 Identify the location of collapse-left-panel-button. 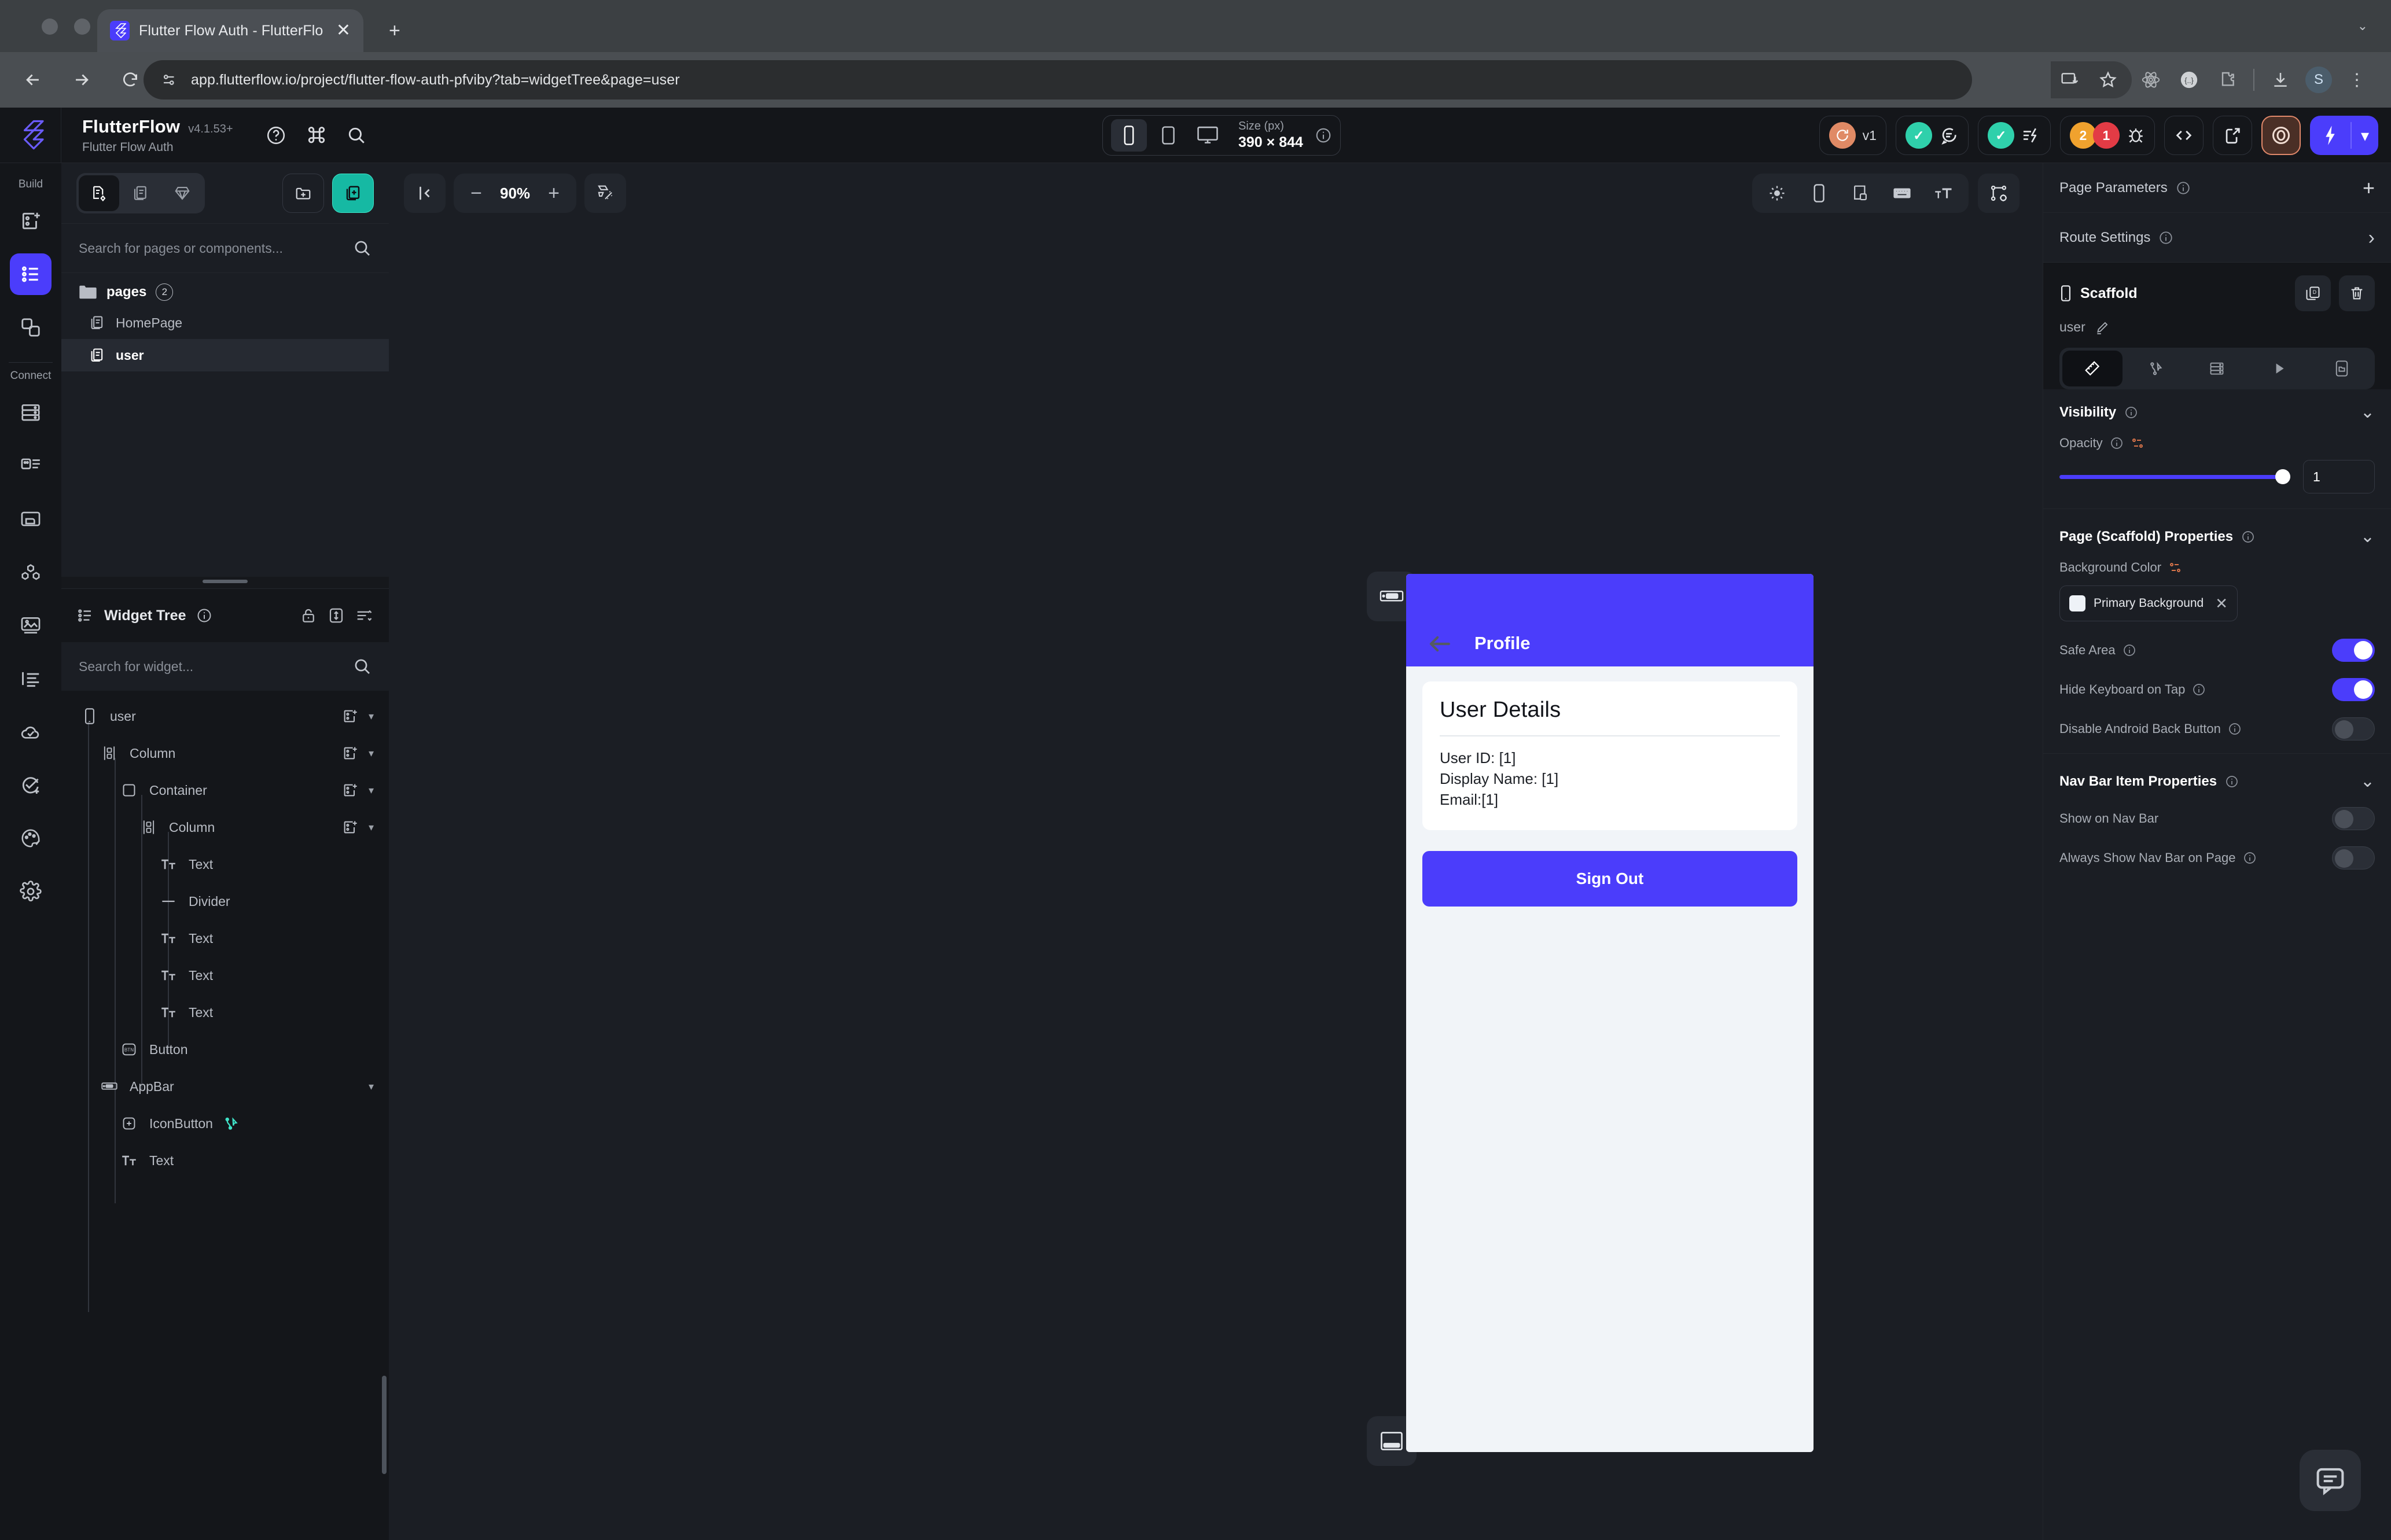
(425, 193).